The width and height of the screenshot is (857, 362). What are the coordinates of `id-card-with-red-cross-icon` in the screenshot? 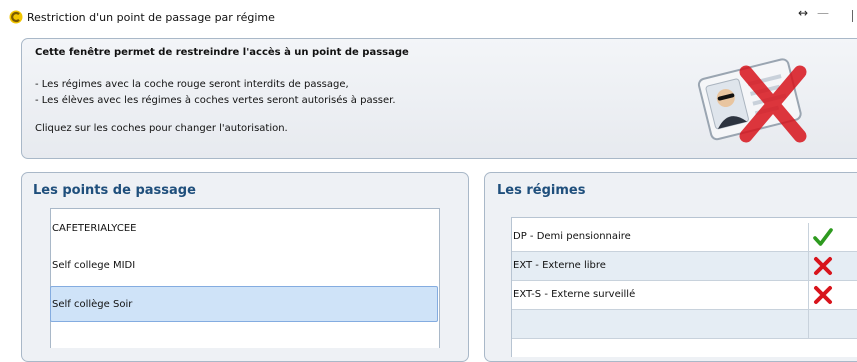 It's located at (752, 100).